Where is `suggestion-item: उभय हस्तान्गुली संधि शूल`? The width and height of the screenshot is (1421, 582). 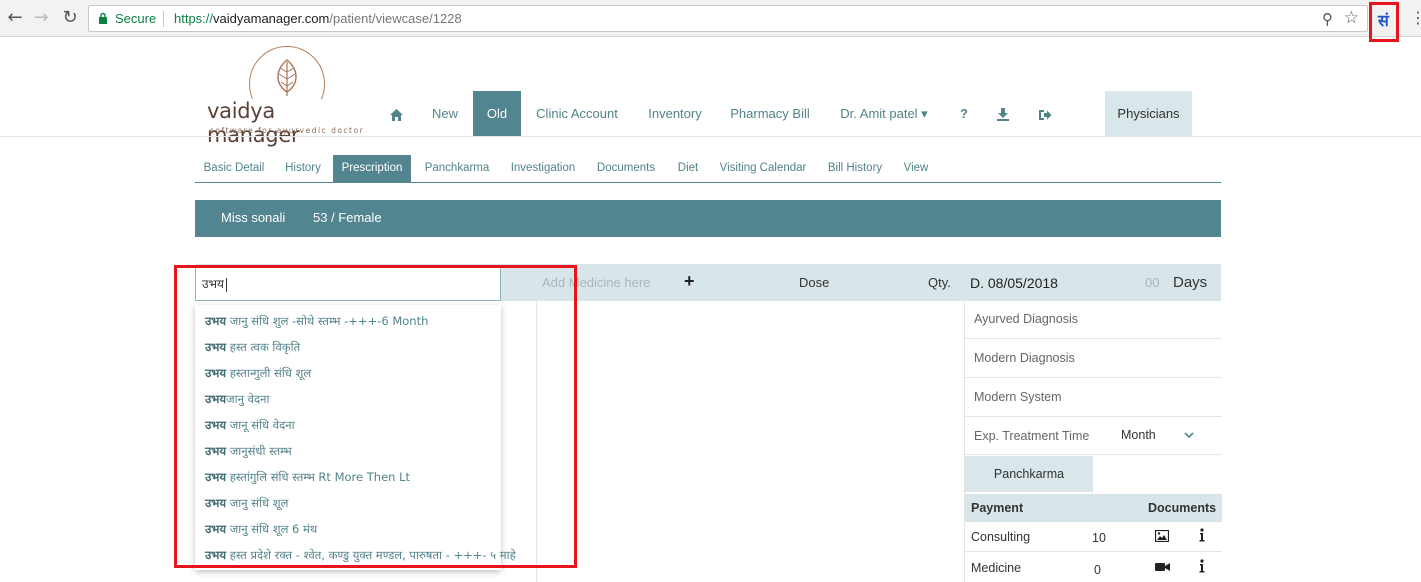
suggestion-item: उभय हस्तान्गुली संधि शूल is located at coordinates (258, 373).